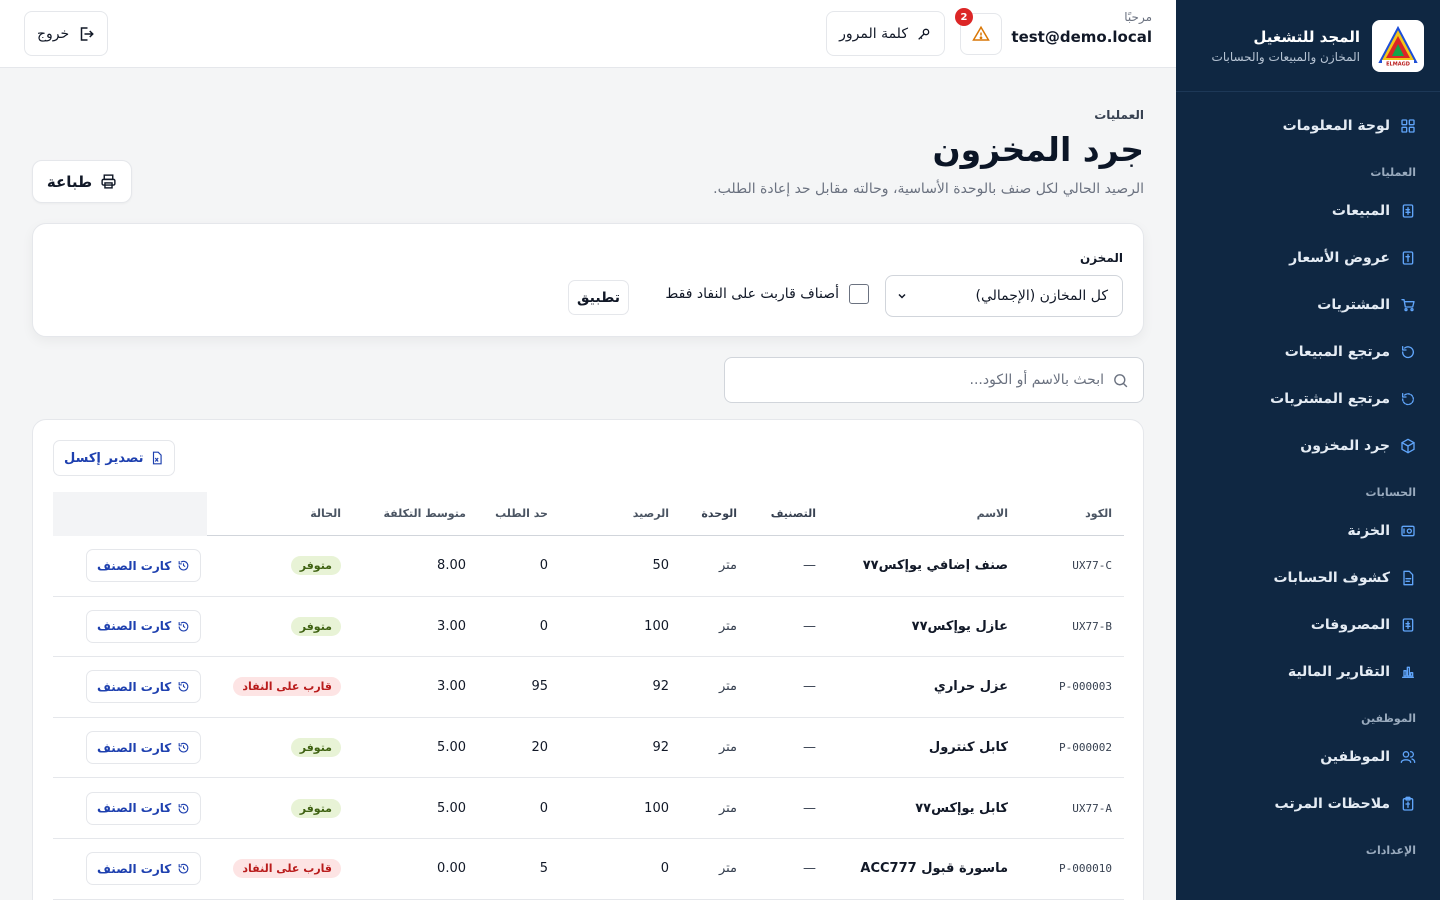 Image resolution: width=1440 pixels, height=900 pixels. I want to click on cell-name: عزل حراري, so click(970, 687).